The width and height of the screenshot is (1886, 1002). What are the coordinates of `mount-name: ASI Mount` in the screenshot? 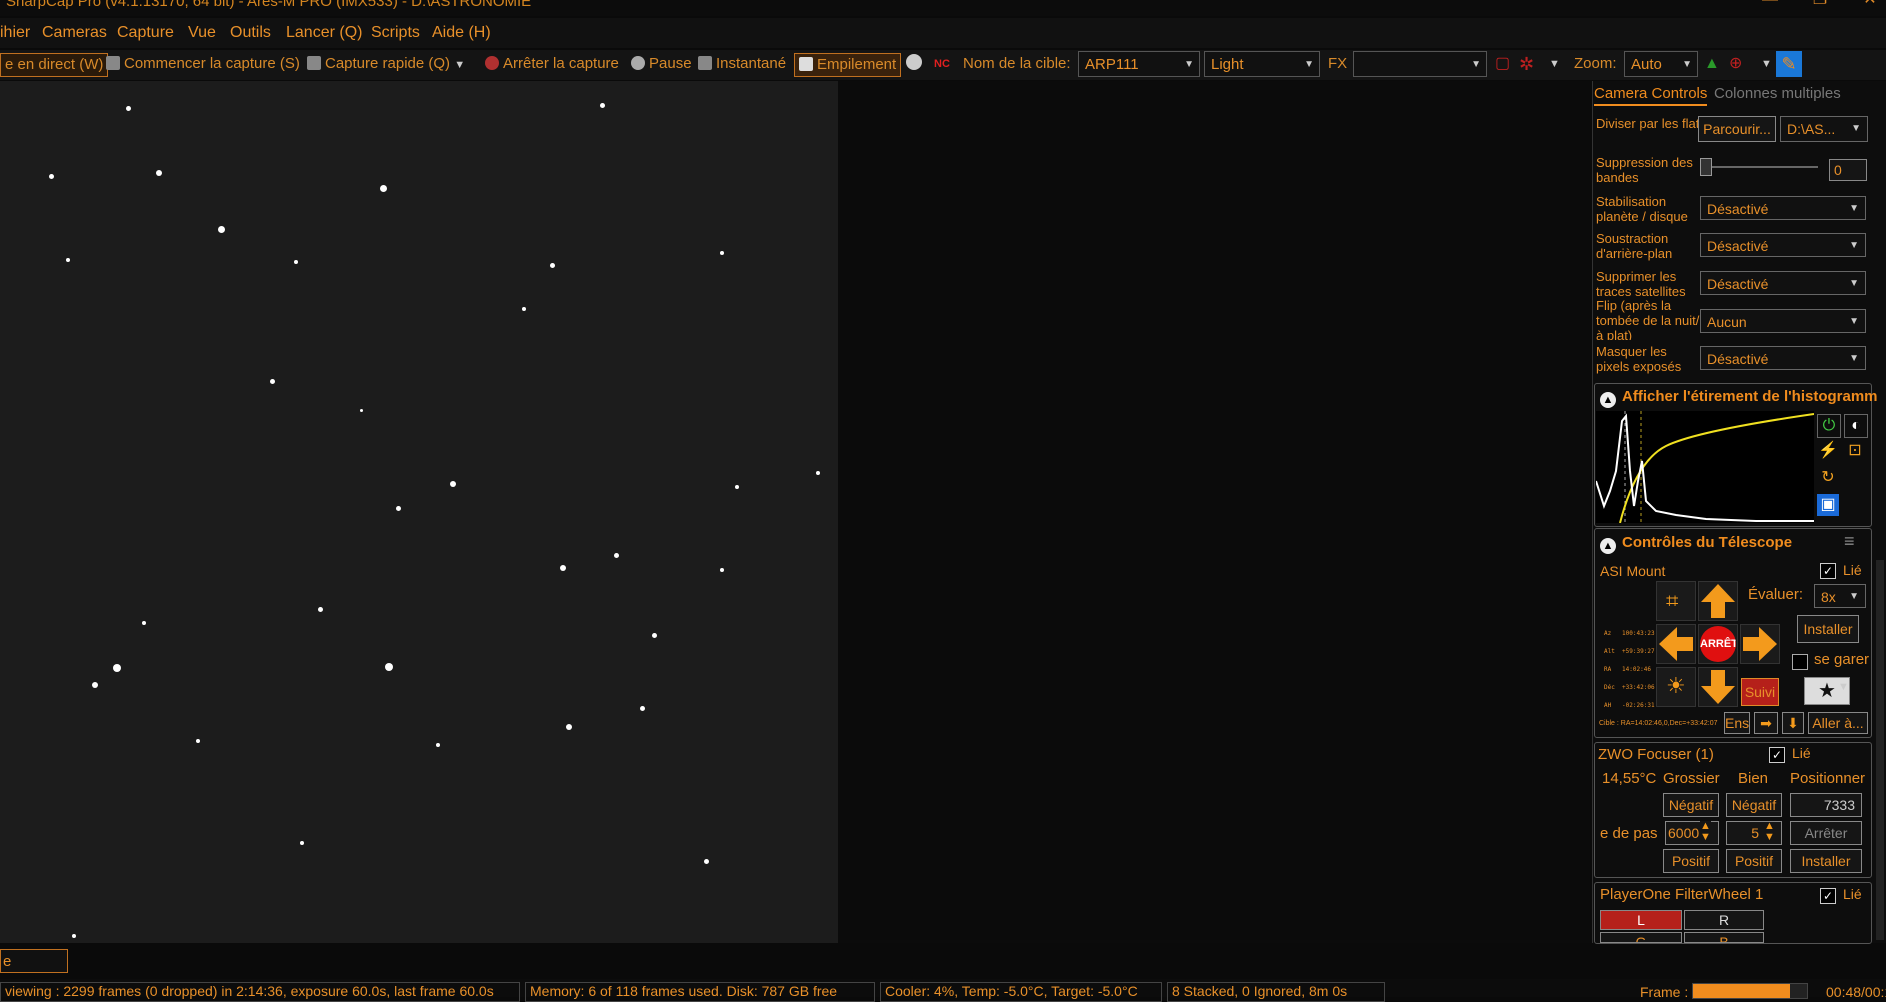 It's located at (1633, 571).